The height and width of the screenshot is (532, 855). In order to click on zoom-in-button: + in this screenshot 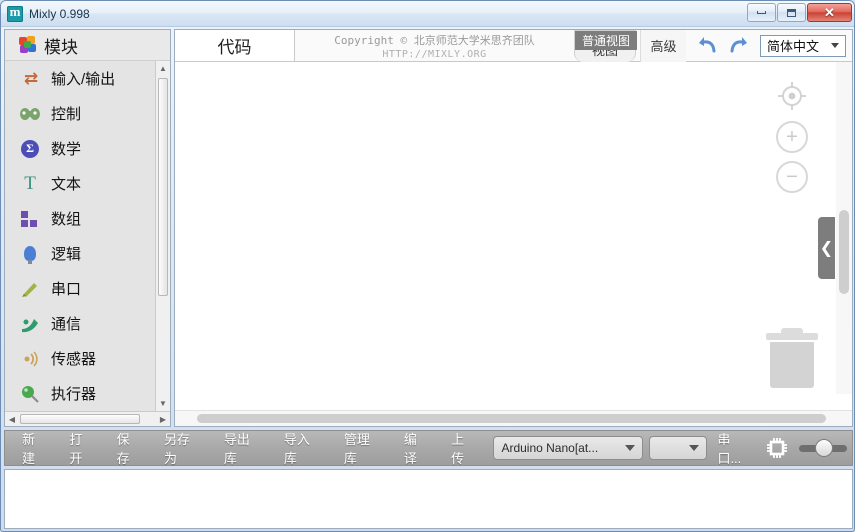, I will do `click(792, 137)`.